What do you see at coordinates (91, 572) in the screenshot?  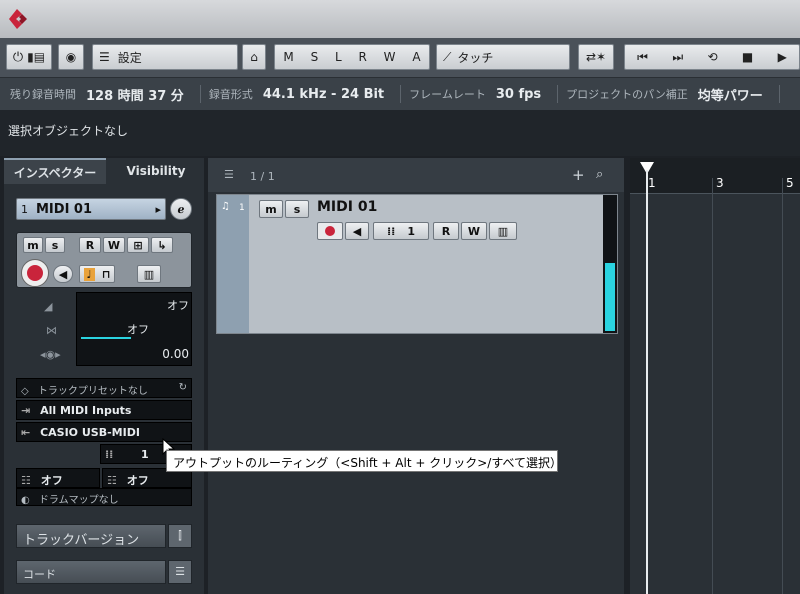 I see `section-chord: コード` at bounding box center [91, 572].